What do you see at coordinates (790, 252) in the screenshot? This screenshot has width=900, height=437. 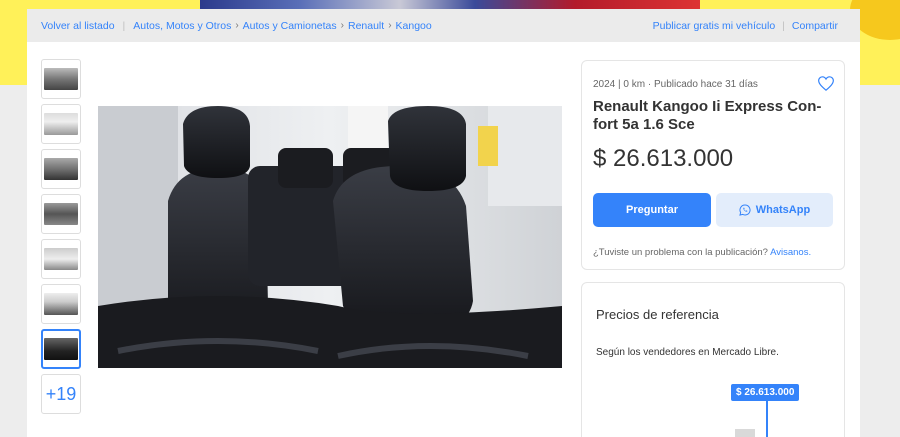 I see `report-problem-link: Avisanos.` at bounding box center [790, 252].